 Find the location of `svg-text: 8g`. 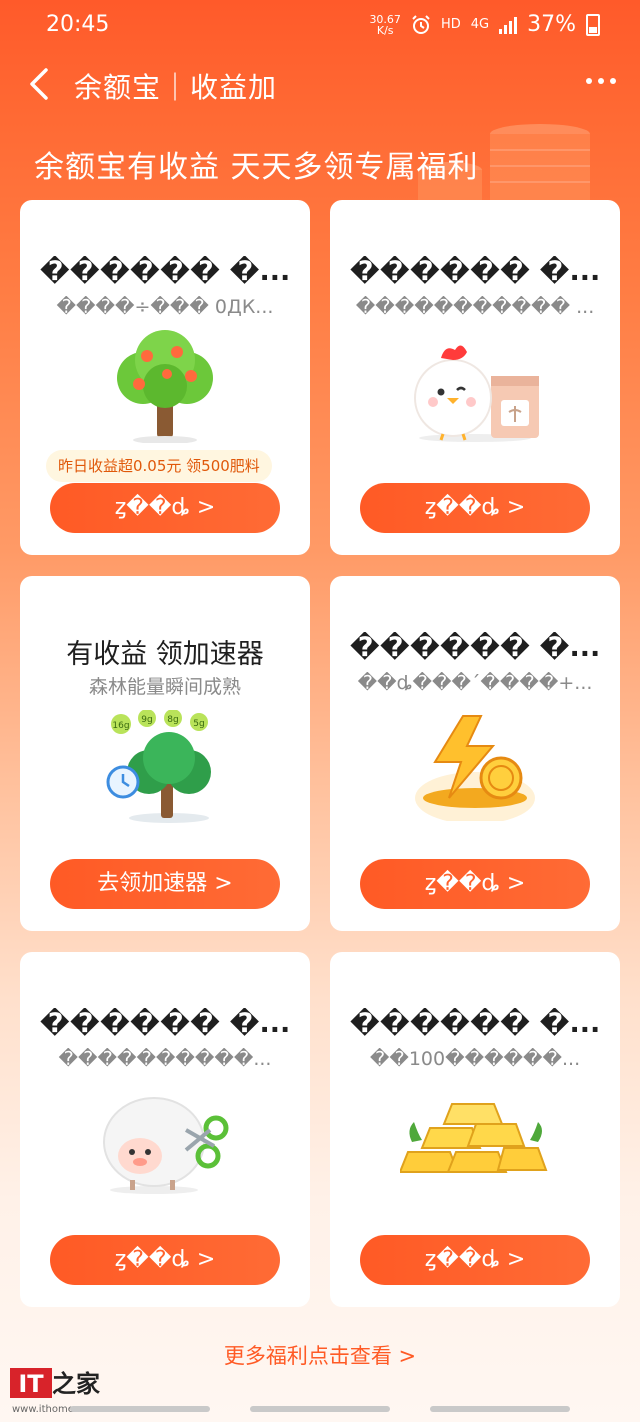

svg-text: 8g is located at coordinates (172, 720).